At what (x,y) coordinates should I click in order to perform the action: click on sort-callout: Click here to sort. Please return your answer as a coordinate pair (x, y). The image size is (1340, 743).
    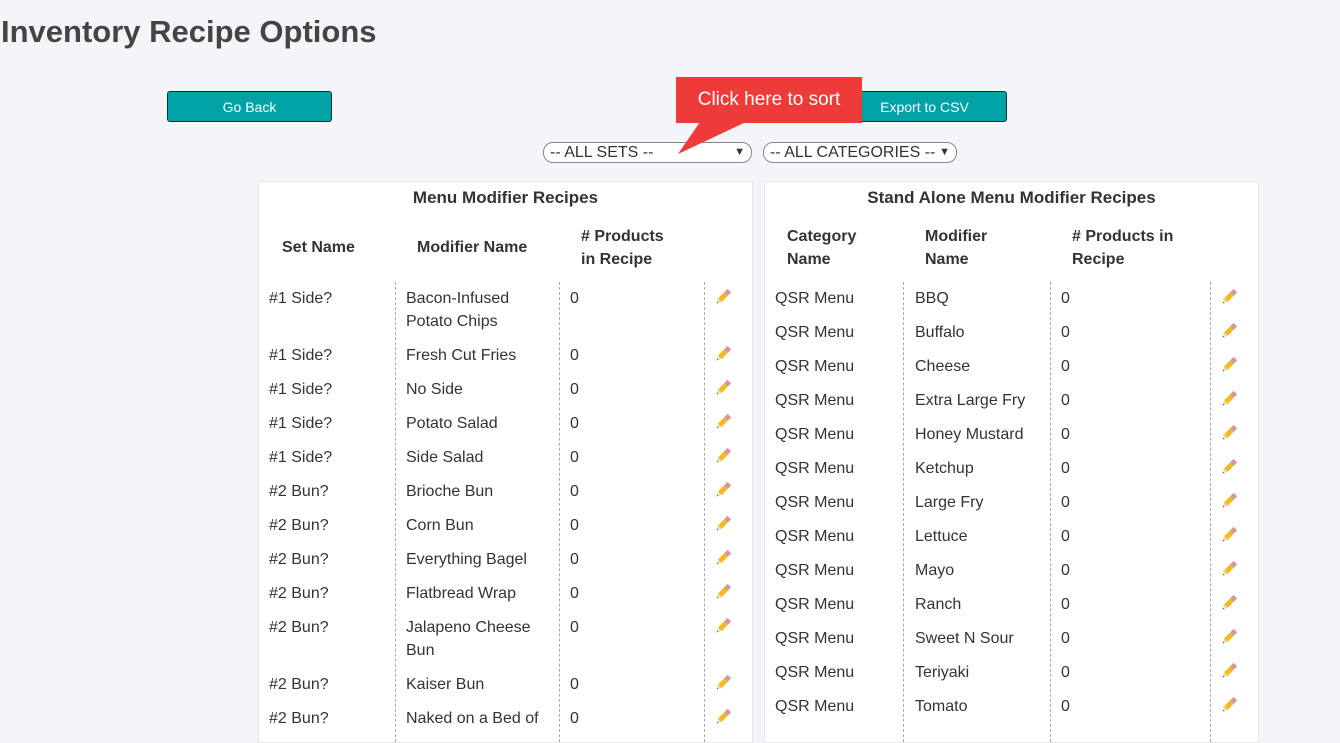
    Looking at the image, I should click on (769, 100).